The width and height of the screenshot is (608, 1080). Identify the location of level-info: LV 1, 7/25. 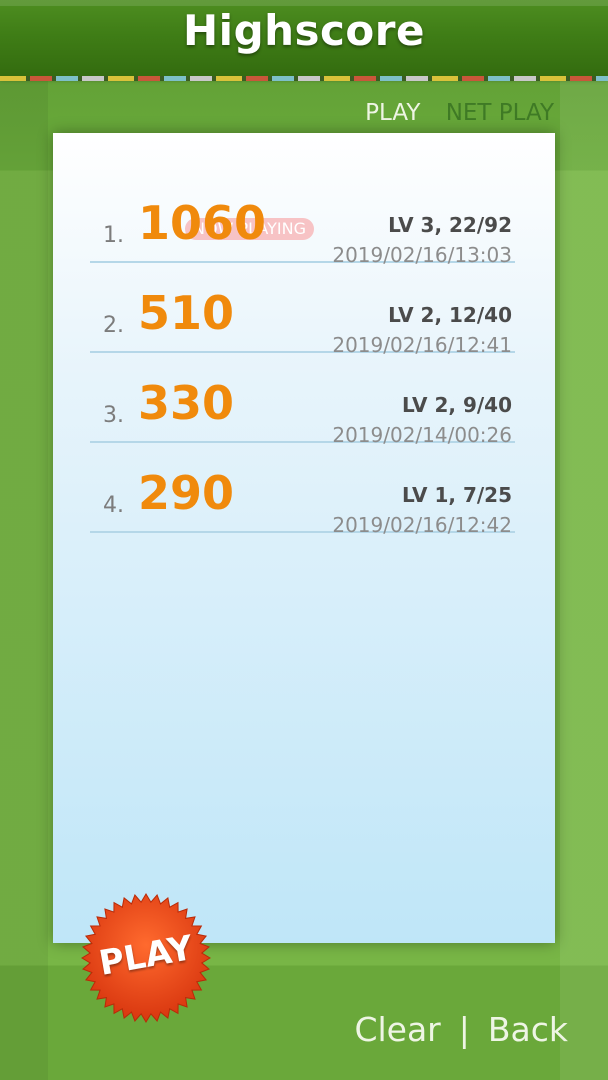
(457, 495).